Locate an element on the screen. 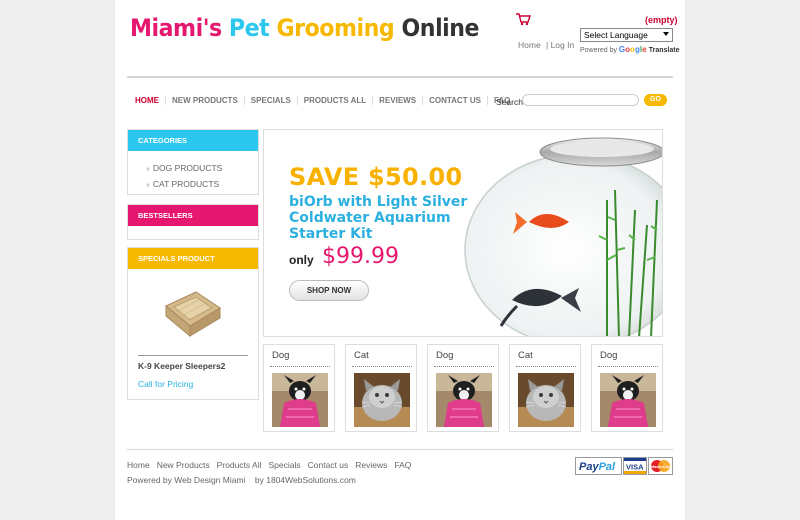 The height and width of the screenshot is (520, 800). nav-specials: SPECIALS is located at coordinates (271, 100).